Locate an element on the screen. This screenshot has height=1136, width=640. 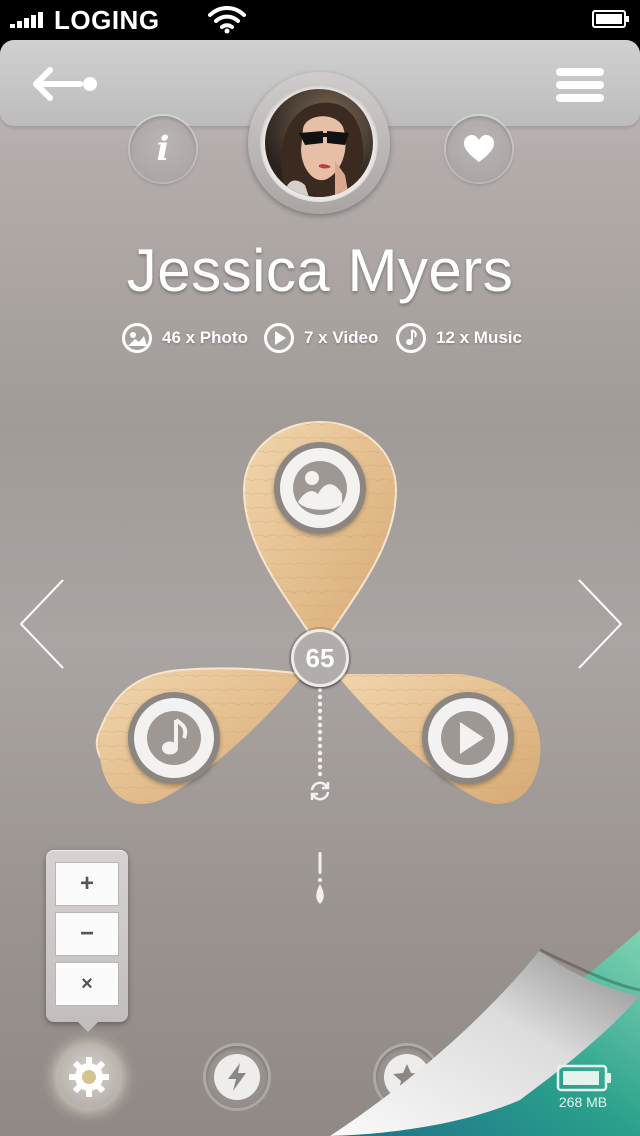
music-note-icon is located at coordinates (174, 738).